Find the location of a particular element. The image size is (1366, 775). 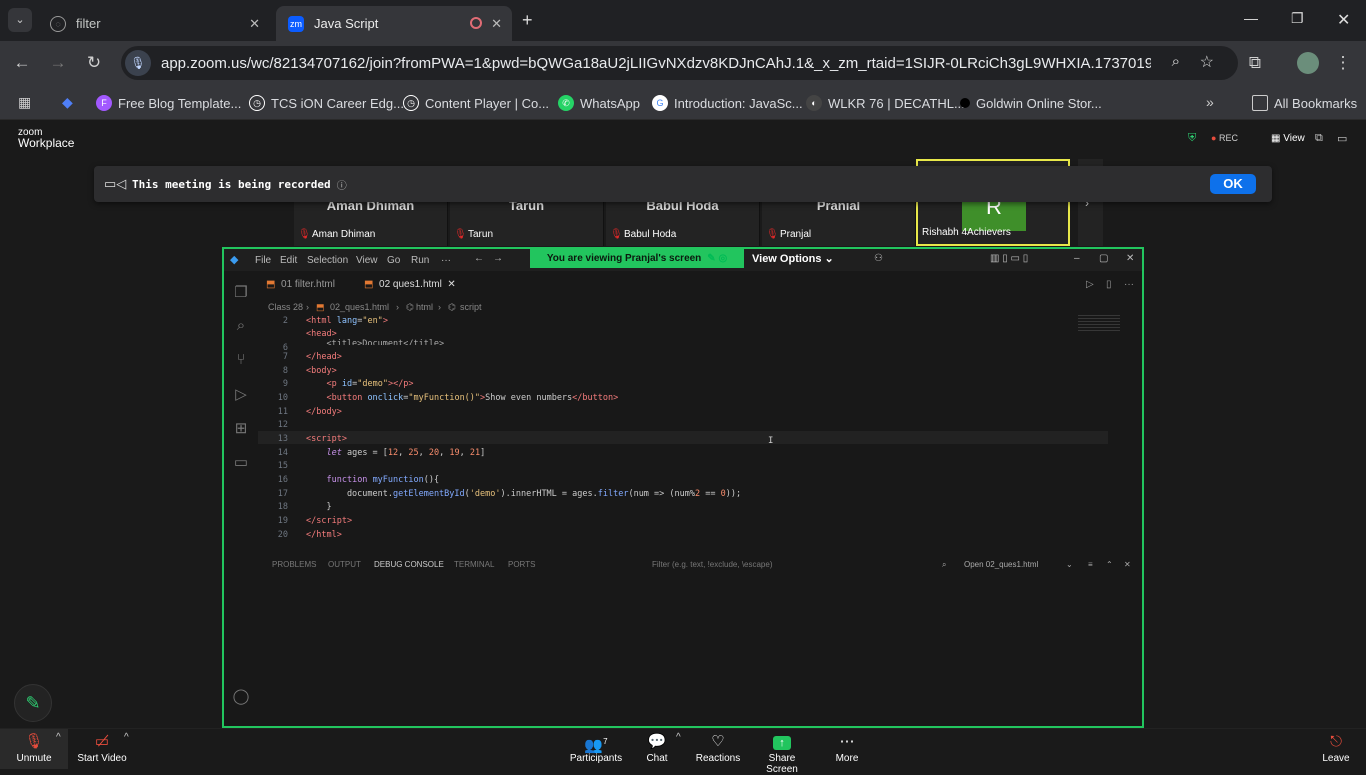

annotate-pen-button: ✎ is located at coordinates (33, 703).